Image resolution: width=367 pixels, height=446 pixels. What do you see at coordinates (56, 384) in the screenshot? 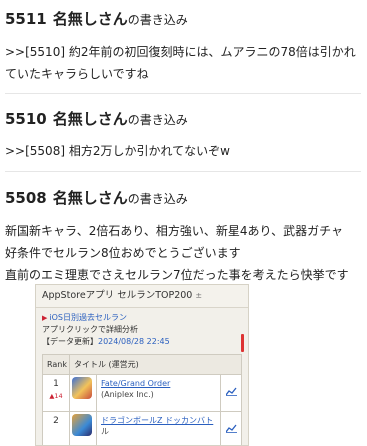
I see `rank-number: 1` at bounding box center [56, 384].